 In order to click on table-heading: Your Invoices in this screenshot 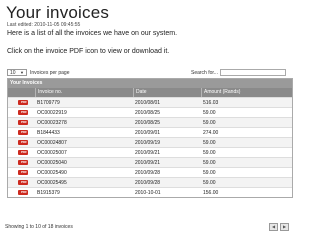, I will do `click(150, 83)`.